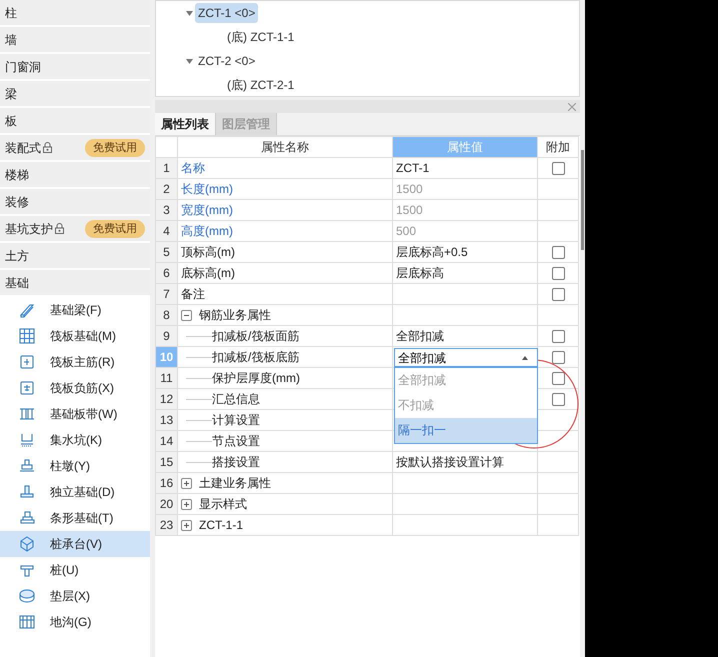  I want to click on row-number: 6, so click(167, 273).